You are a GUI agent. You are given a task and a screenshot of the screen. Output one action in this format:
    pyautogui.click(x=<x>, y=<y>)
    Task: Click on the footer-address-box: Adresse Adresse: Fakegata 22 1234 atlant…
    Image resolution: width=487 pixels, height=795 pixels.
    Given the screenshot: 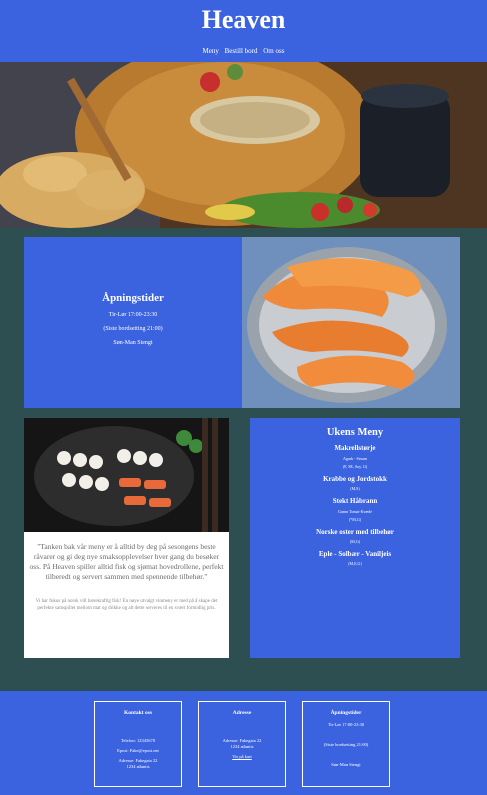 What is the action you would take?
    pyautogui.click(x=242, y=744)
    